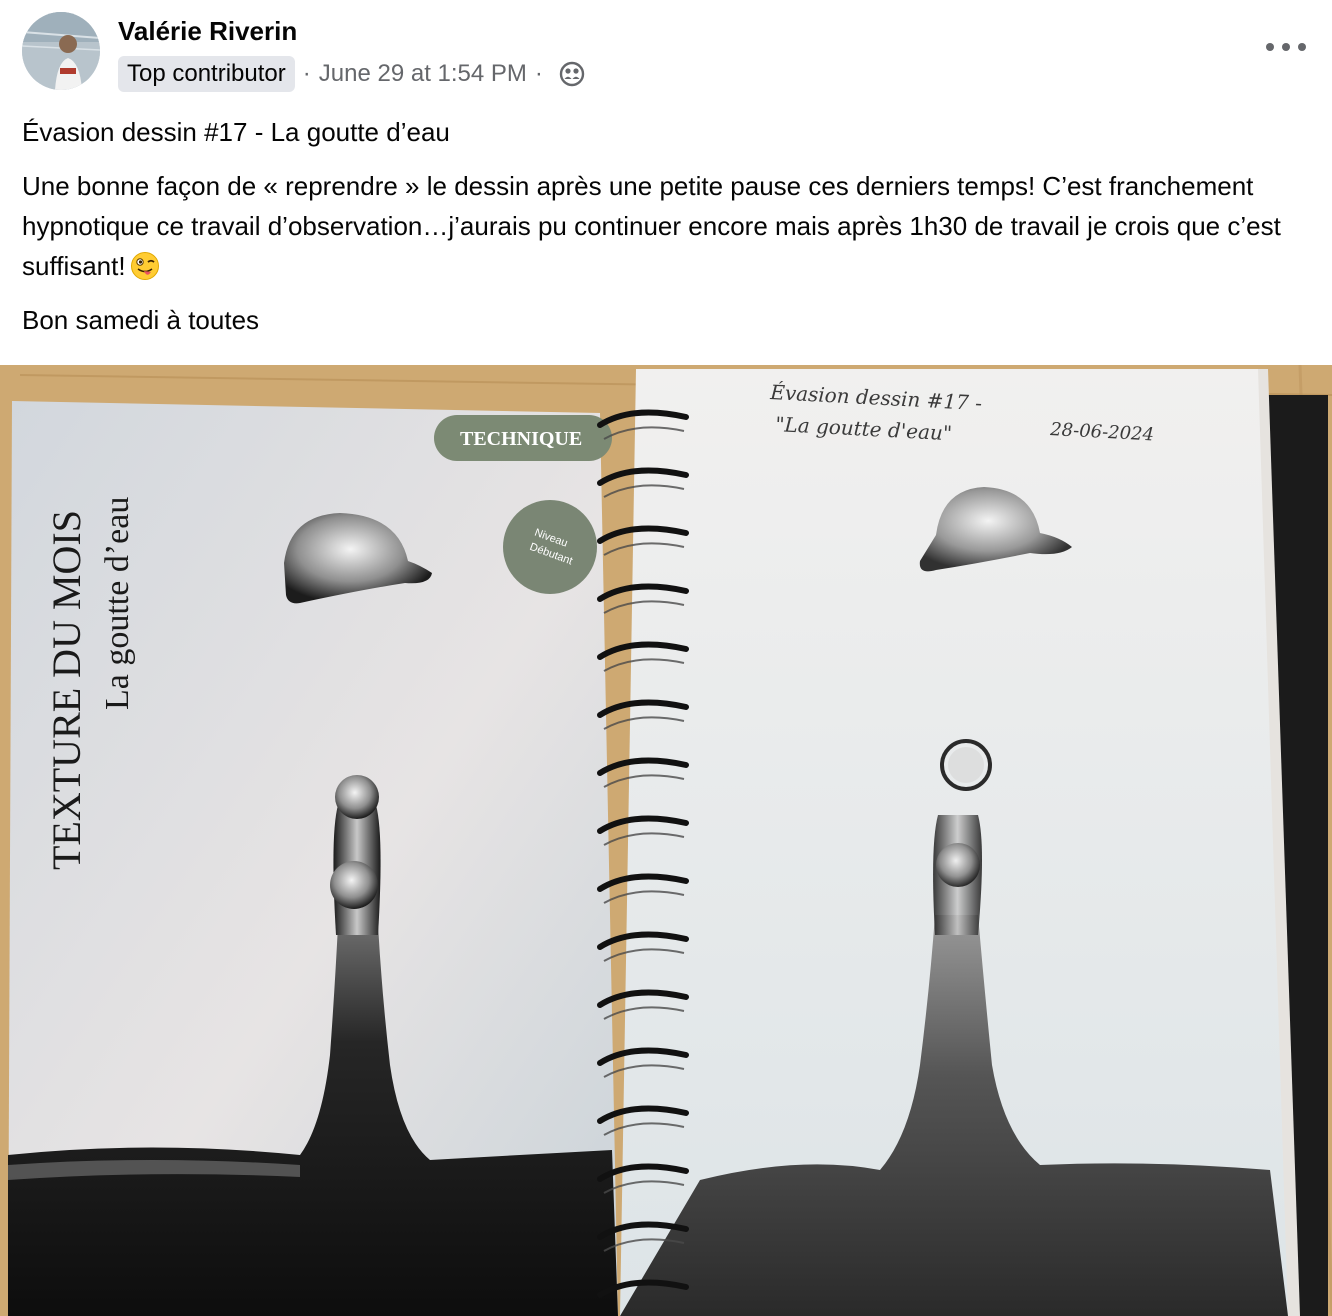 The height and width of the screenshot is (1316, 1332). I want to click on post-closing-line: Bon samedi à toutes, so click(141, 320).